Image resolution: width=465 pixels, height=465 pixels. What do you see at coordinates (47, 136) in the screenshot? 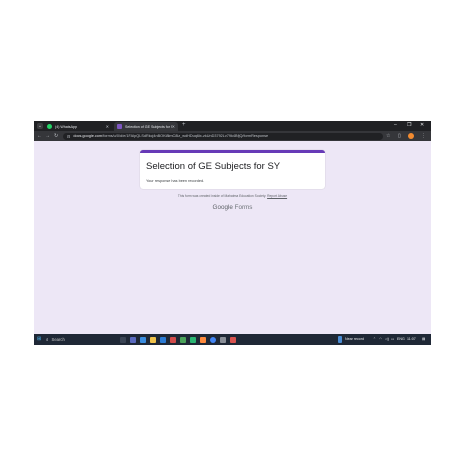
I see `forward-icon: →` at bounding box center [47, 136].